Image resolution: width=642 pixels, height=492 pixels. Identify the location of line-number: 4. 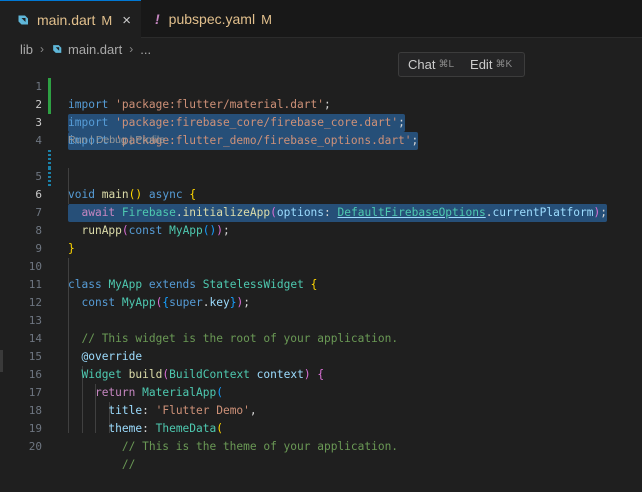
(38, 140).